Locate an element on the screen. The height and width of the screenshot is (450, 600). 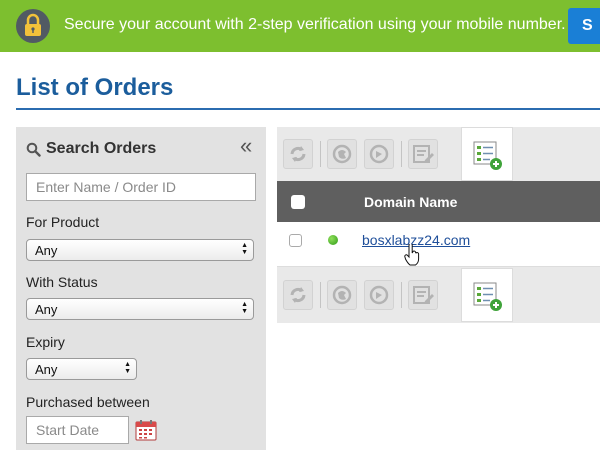
status-select-value: Any is located at coordinates (46, 309).